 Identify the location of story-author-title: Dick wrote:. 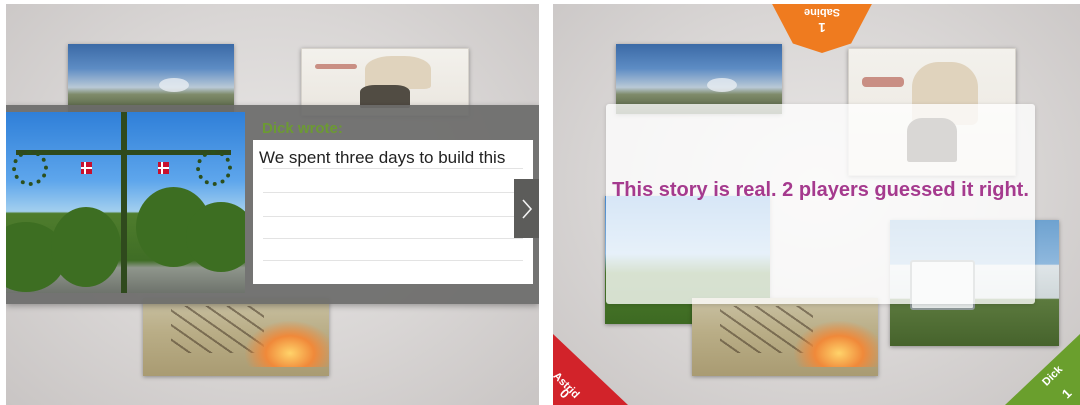
(302, 128).